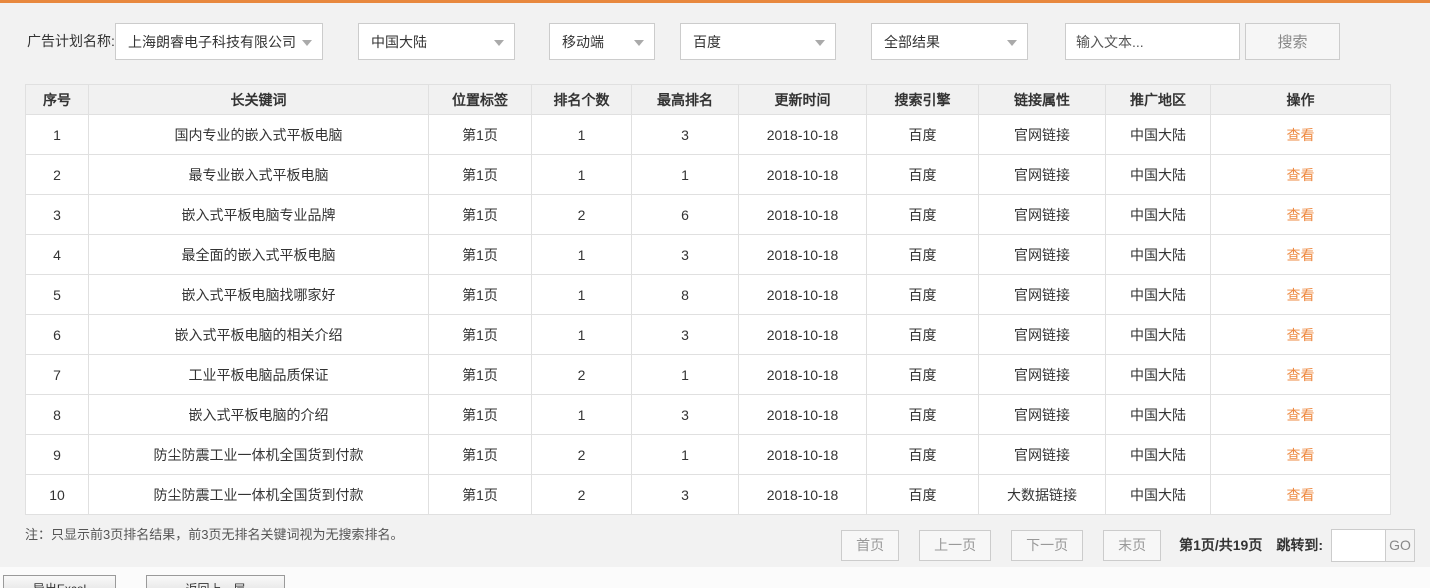 This screenshot has width=1430, height=588. What do you see at coordinates (258, 414) in the screenshot?
I see `cell-keyword: 嵌入式平板电脑的介绍` at bounding box center [258, 414].